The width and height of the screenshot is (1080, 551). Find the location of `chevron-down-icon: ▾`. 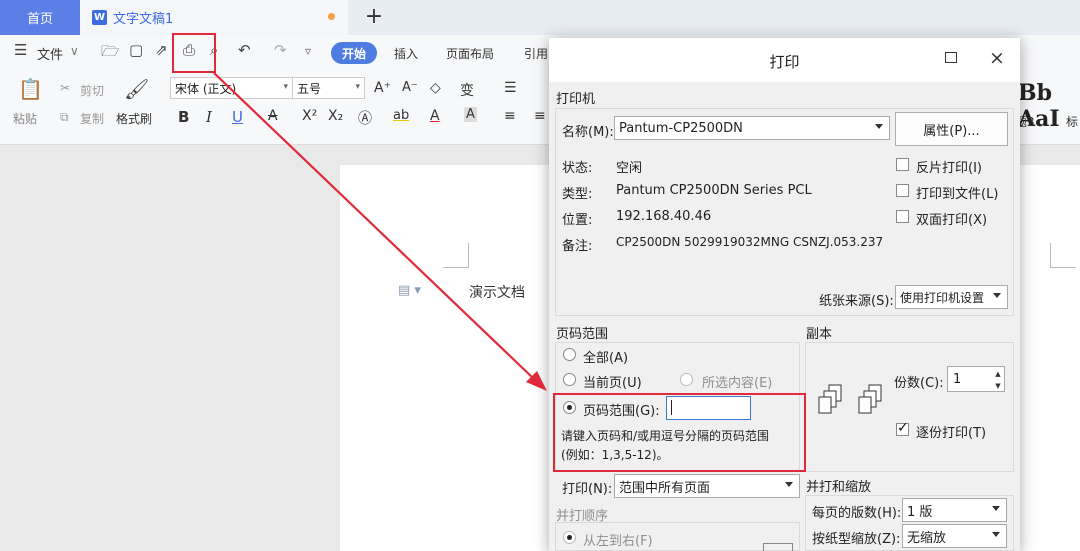

chevron-down-icon: ▾ is located at coordinates (285, 87).